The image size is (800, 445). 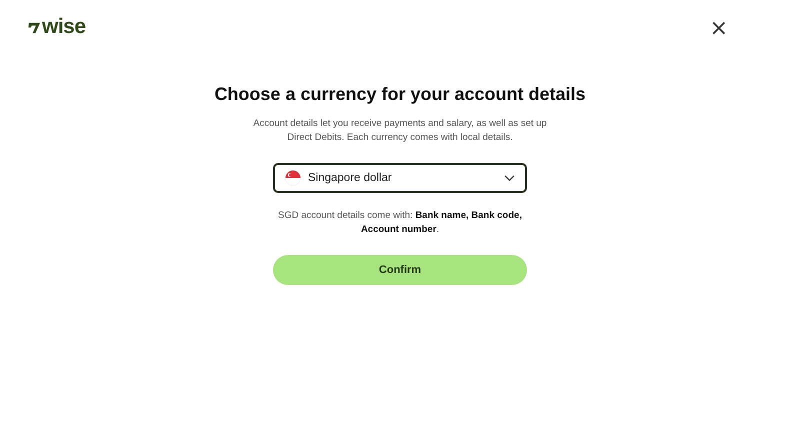 I want to click on chevron-down-icon, so click(x=509, y=178).